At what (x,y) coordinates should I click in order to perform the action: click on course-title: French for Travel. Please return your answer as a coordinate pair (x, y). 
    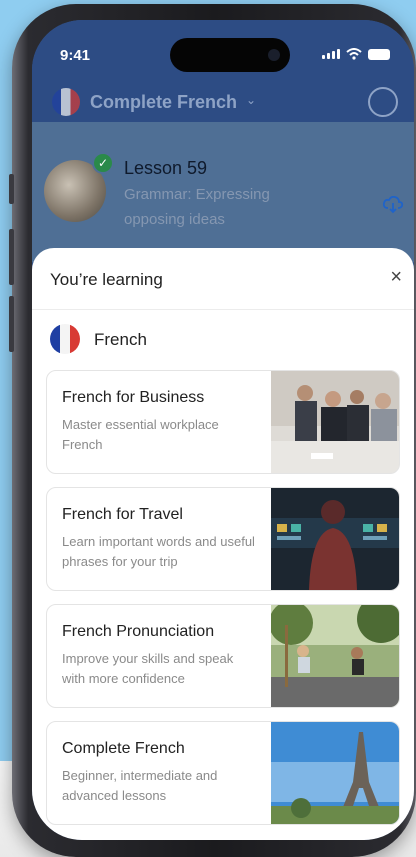
    Looking at the image, I should click on (122, 514).